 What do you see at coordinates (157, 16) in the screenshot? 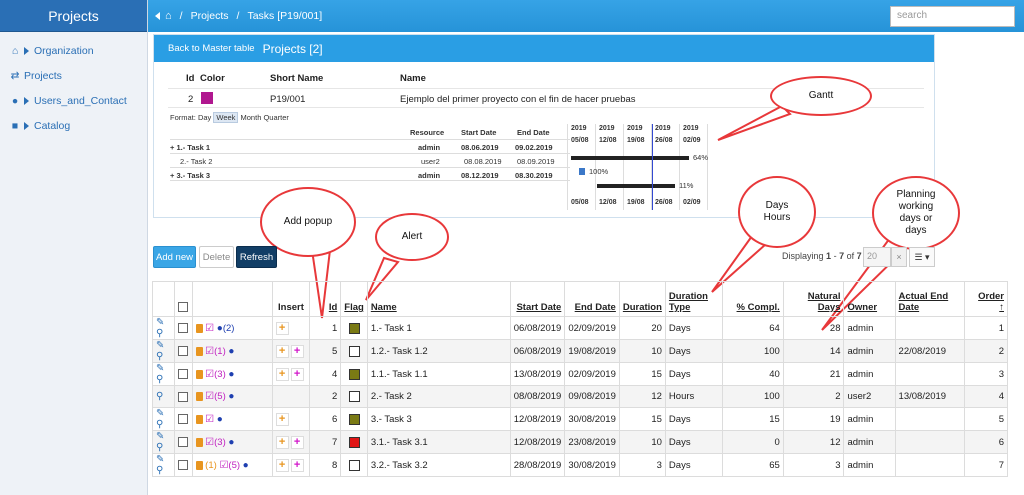
I see `back-icon` at bounding box center [157, 16].